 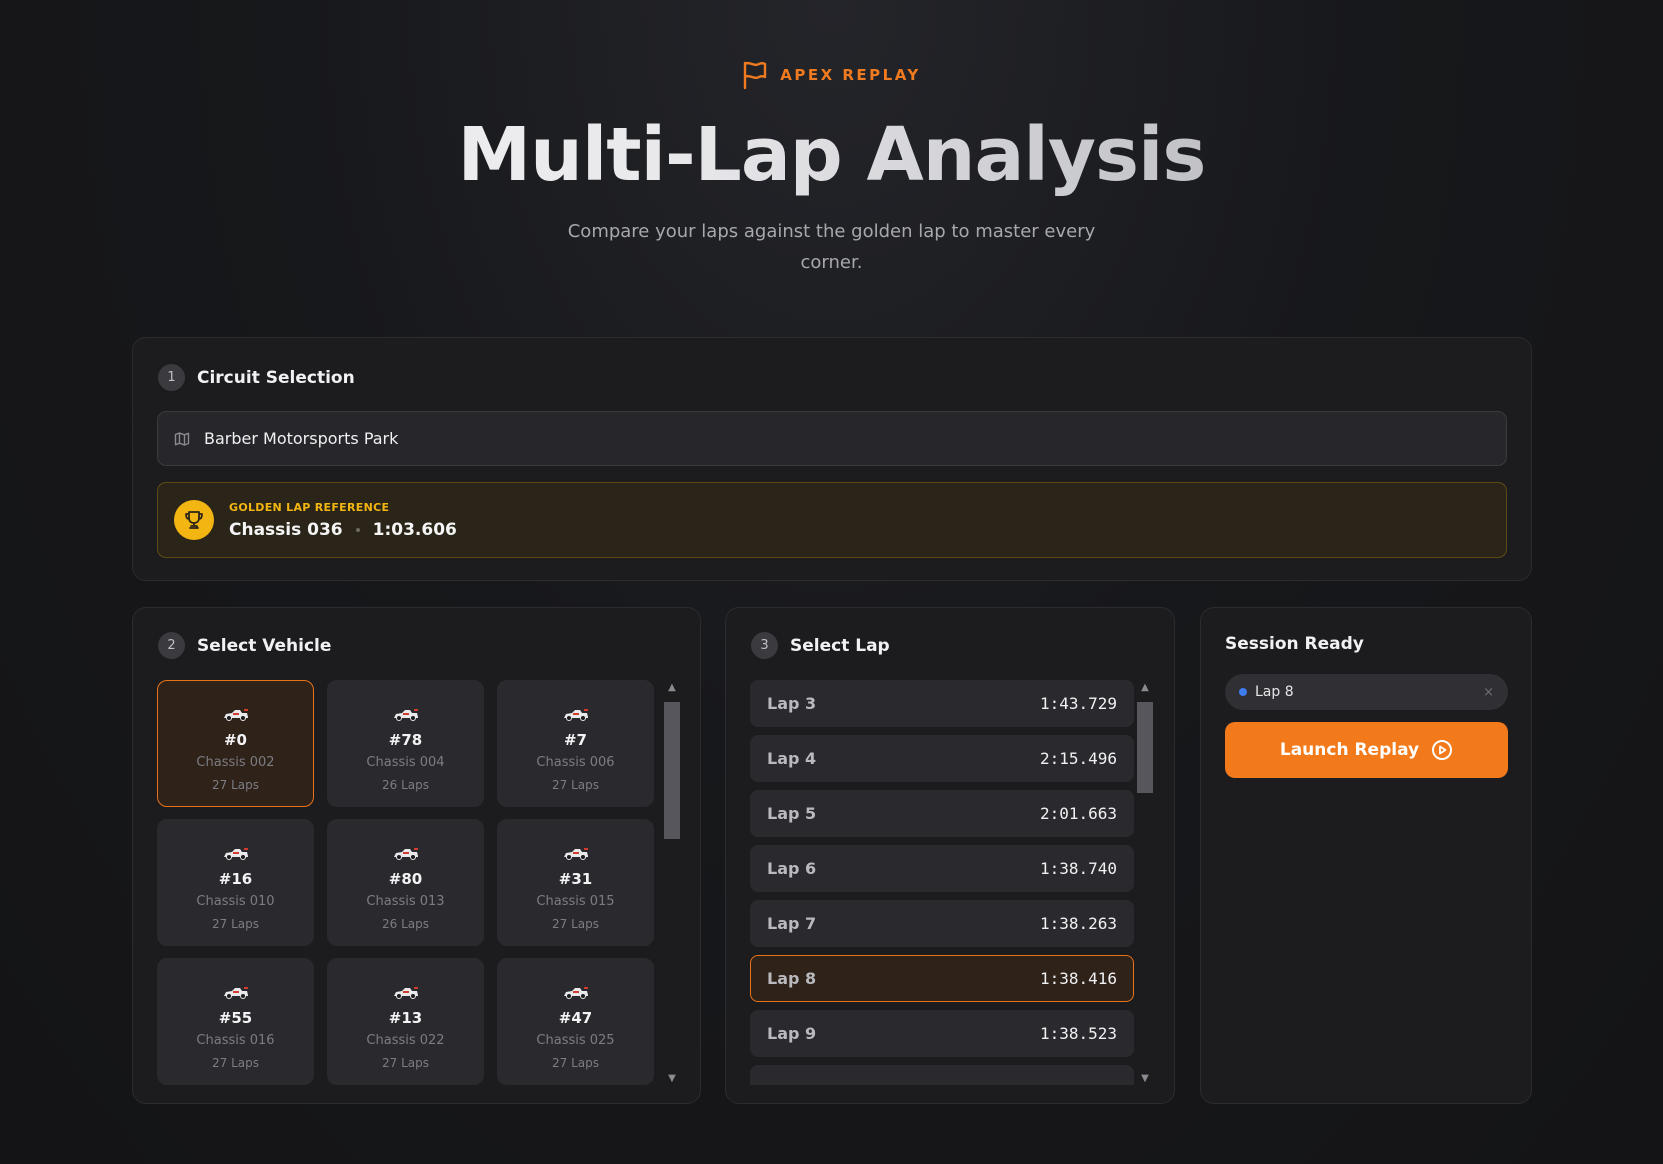 What do you see at coordinates (1294, 644) in the screenshot?
I see `session-title: Session Ready` at bounding box center [1294, 644].